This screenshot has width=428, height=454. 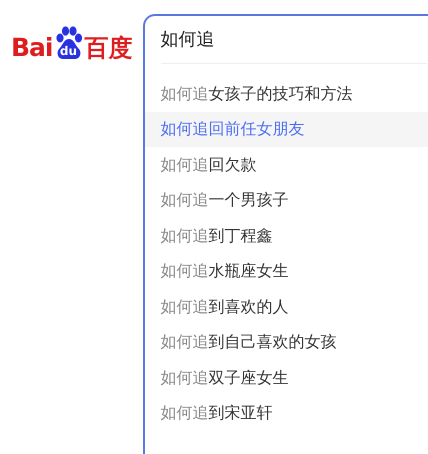 I want to click on suggestion-item: 如何追到丁程鑫, so click(x=286, y=236).